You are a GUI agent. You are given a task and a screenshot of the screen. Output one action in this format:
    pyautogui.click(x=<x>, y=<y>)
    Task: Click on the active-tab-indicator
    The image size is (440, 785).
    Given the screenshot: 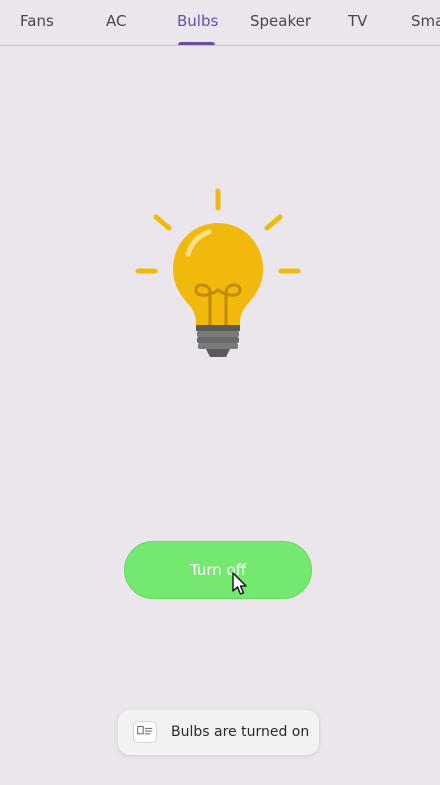 What is the action you would take?
    pyautogui.click(x=196, y=43)
    